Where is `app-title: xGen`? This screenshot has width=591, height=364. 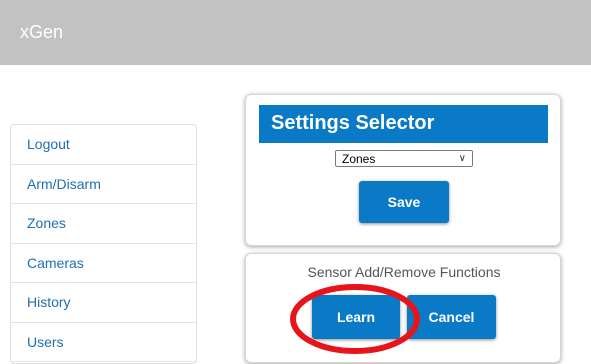
app-title: xGen is located at coordinates (42, 32).